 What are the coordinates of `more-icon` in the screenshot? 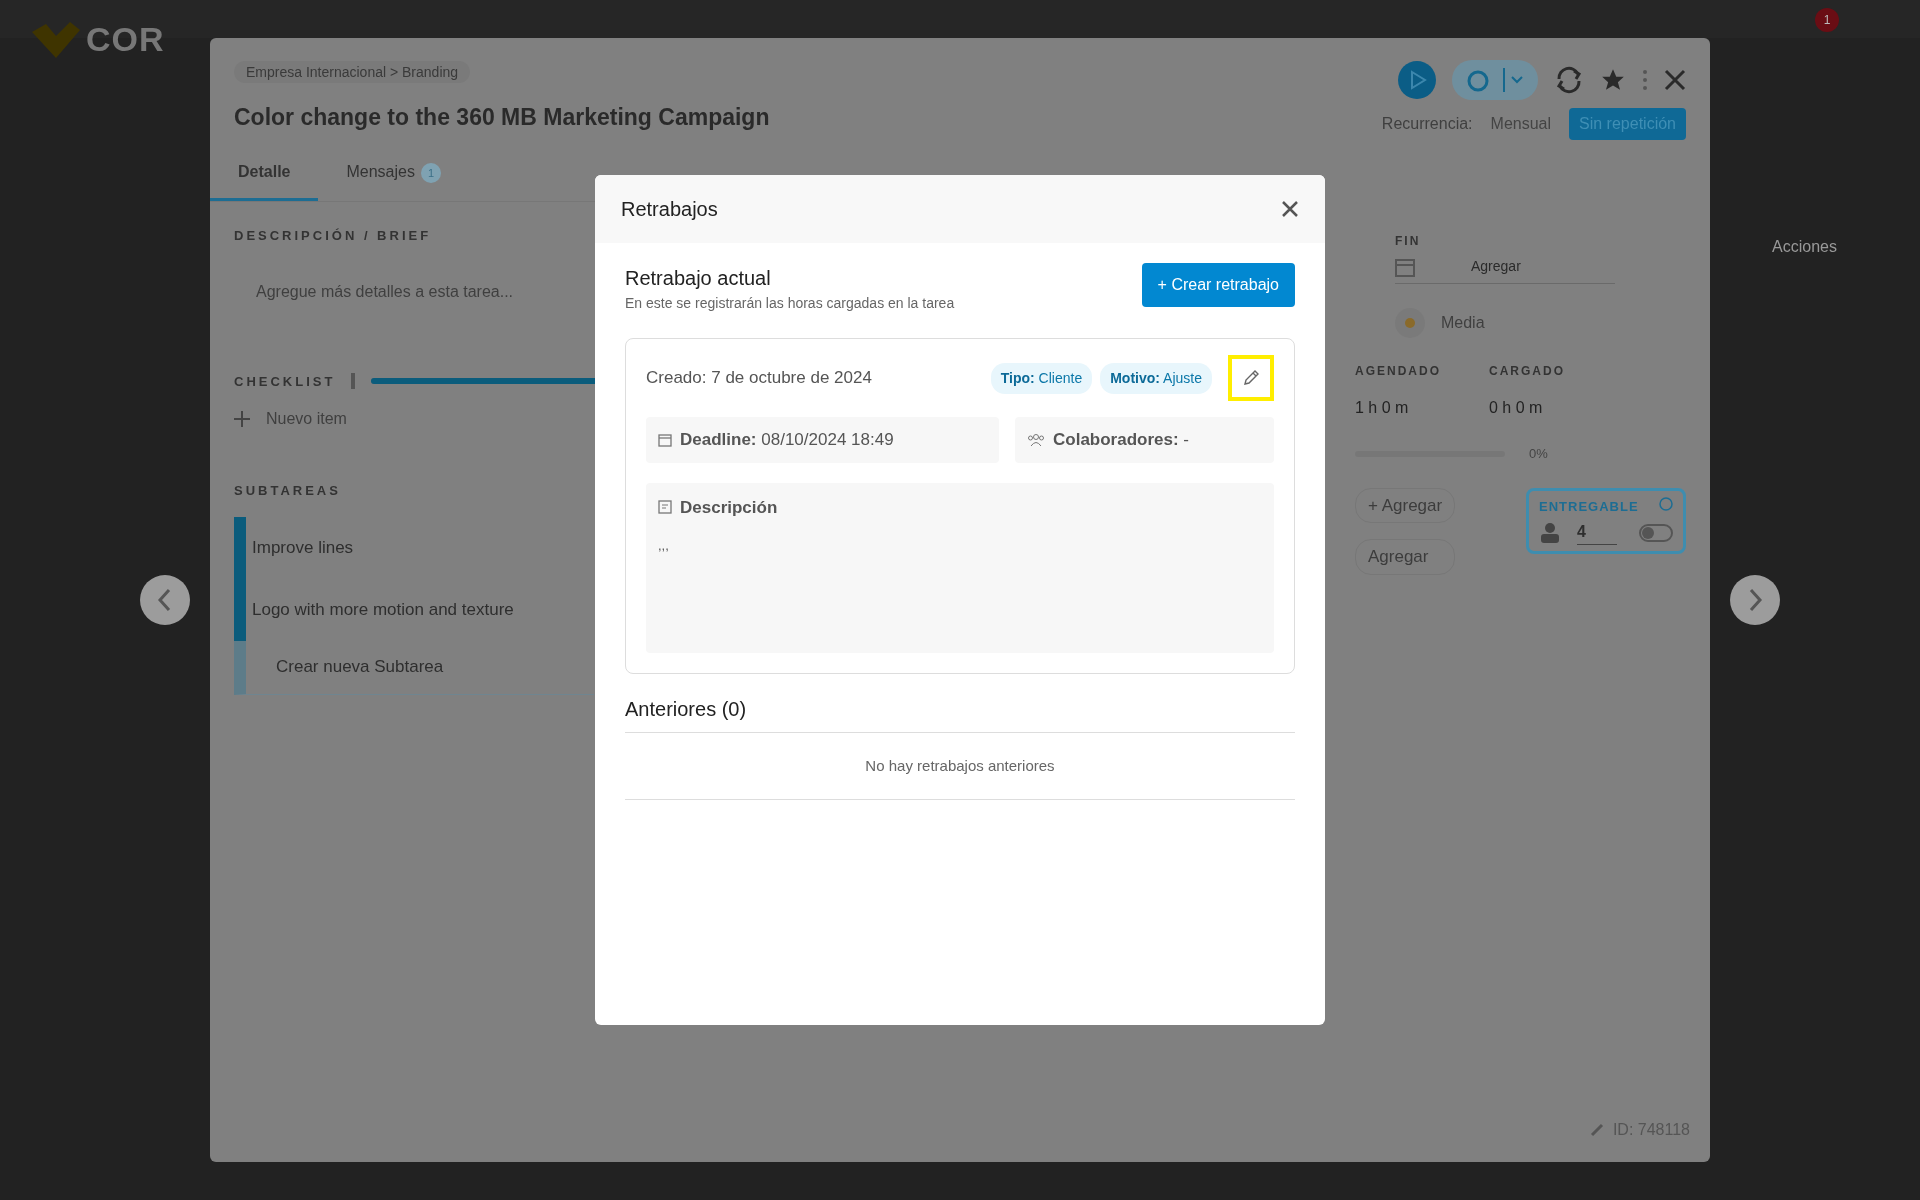 It's located at (1645, 80).